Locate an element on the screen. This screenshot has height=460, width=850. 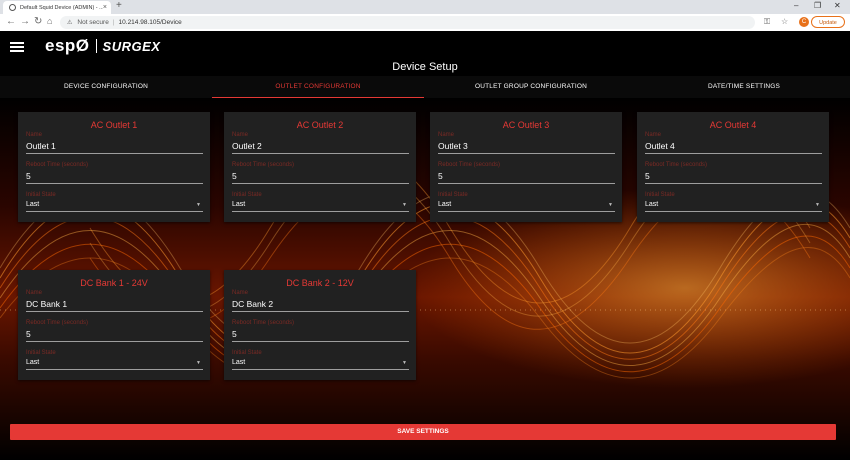
tab-outlet-configuration: OUTLET CONFIGURATION is located at coordinates (318, 87).